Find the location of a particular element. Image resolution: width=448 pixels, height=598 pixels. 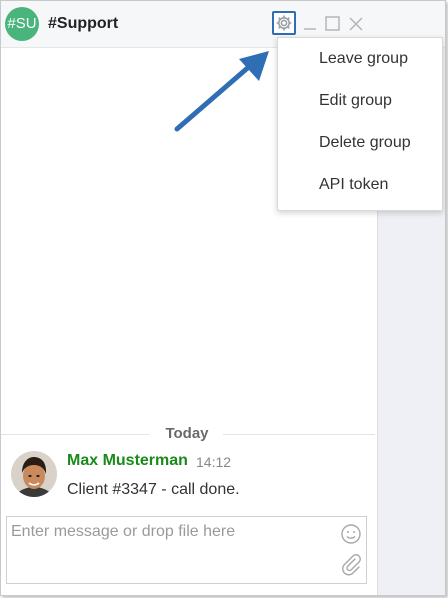

message-author: Max Musterman is located at coordinates (127, 461).